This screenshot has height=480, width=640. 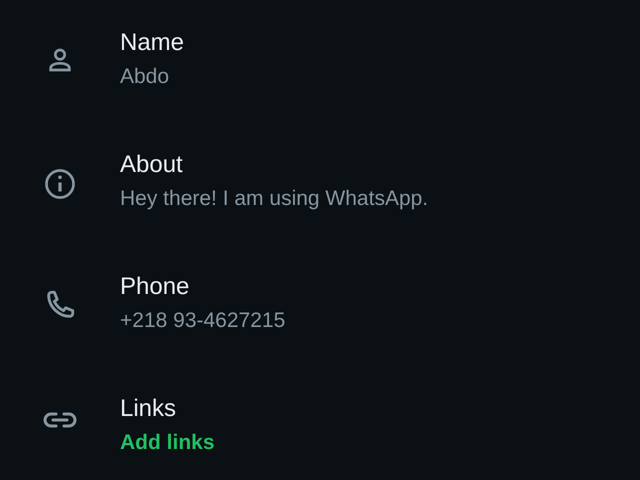 I want to click on field-label: Phone, so click(x=155, y=287).